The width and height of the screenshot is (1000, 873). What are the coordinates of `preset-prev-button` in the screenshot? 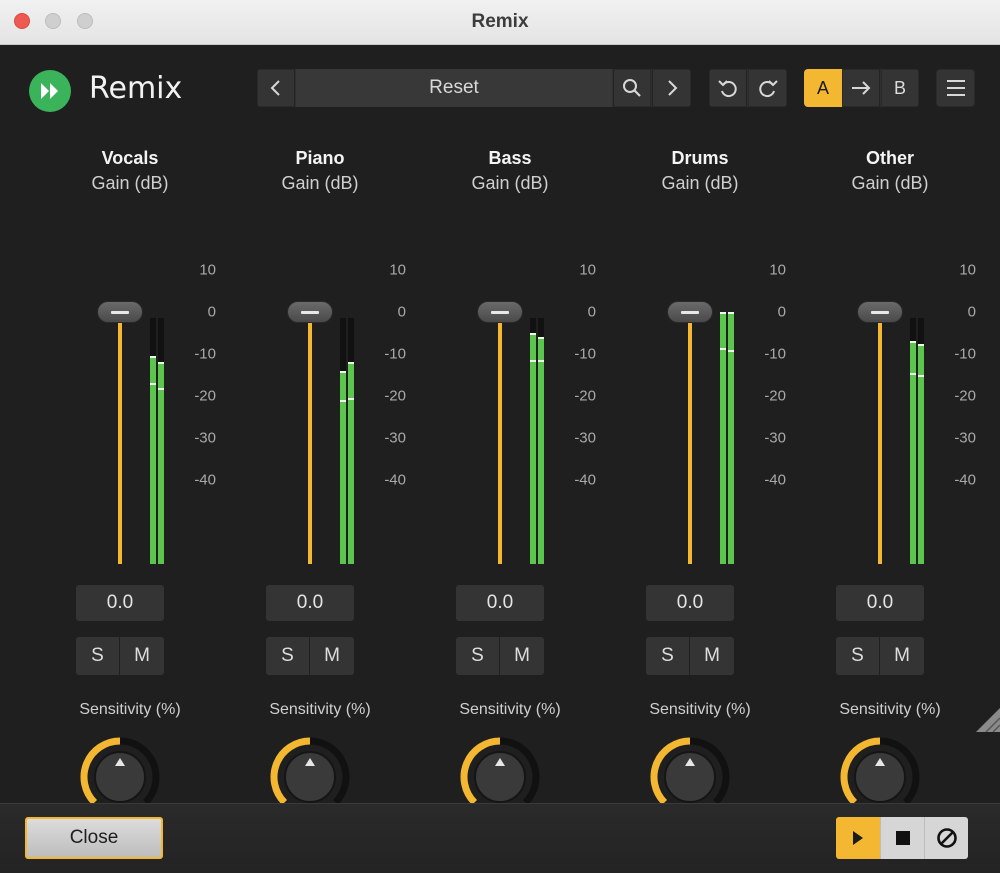 It's located at (276, 88).